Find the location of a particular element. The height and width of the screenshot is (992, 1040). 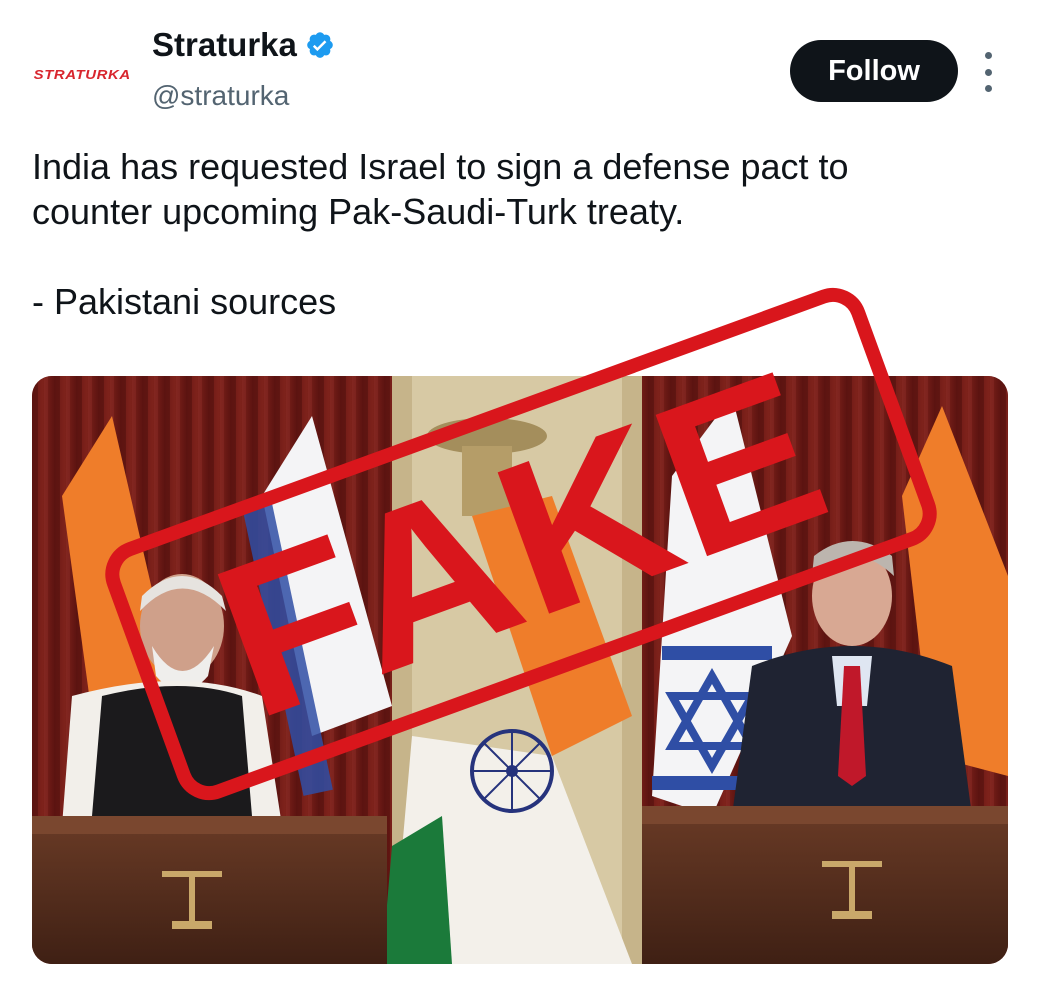

more-vertical-icon is located at coordinates (988, 72).